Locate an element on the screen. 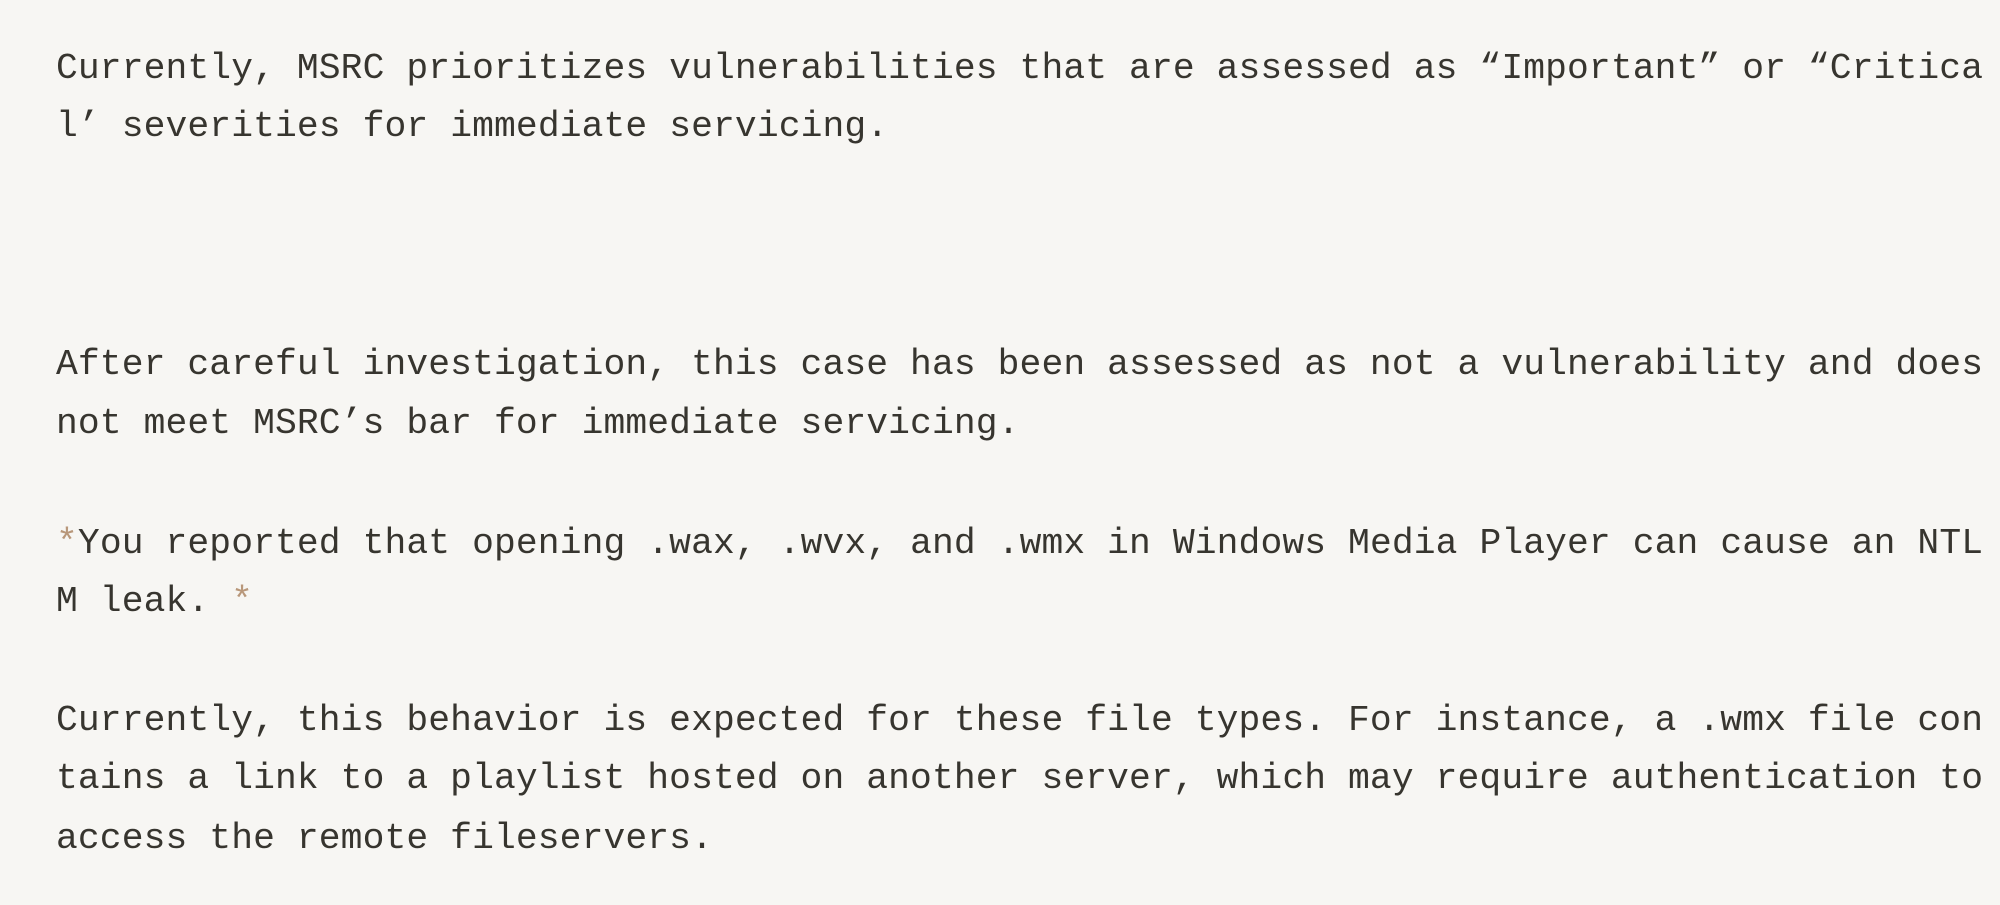 This screenshot has width=2000, height=905. text-line: access the remote fileservers. is located at coordinates (384, 838).